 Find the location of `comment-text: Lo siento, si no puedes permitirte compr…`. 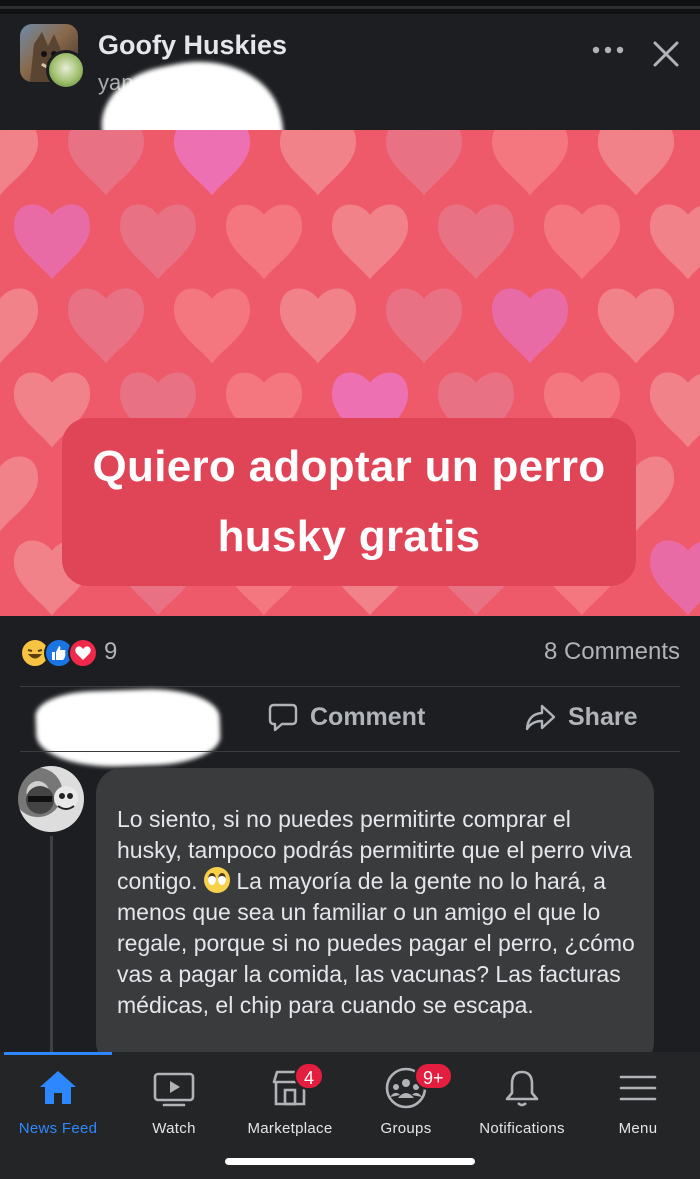

comment-text: Lo siento, si no puedes permitirte compr… is located at coordinates (376, 912).